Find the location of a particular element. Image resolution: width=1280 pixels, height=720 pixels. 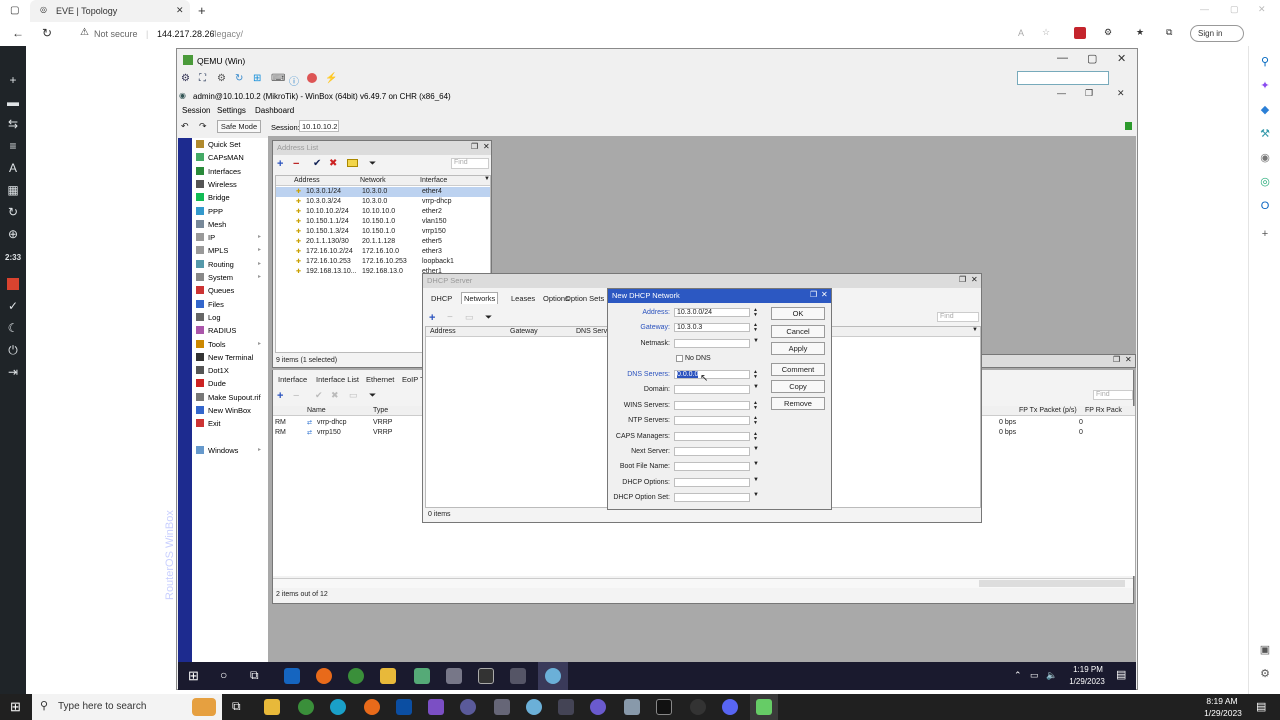

winbox-icon is located at coordinates (534, 707).